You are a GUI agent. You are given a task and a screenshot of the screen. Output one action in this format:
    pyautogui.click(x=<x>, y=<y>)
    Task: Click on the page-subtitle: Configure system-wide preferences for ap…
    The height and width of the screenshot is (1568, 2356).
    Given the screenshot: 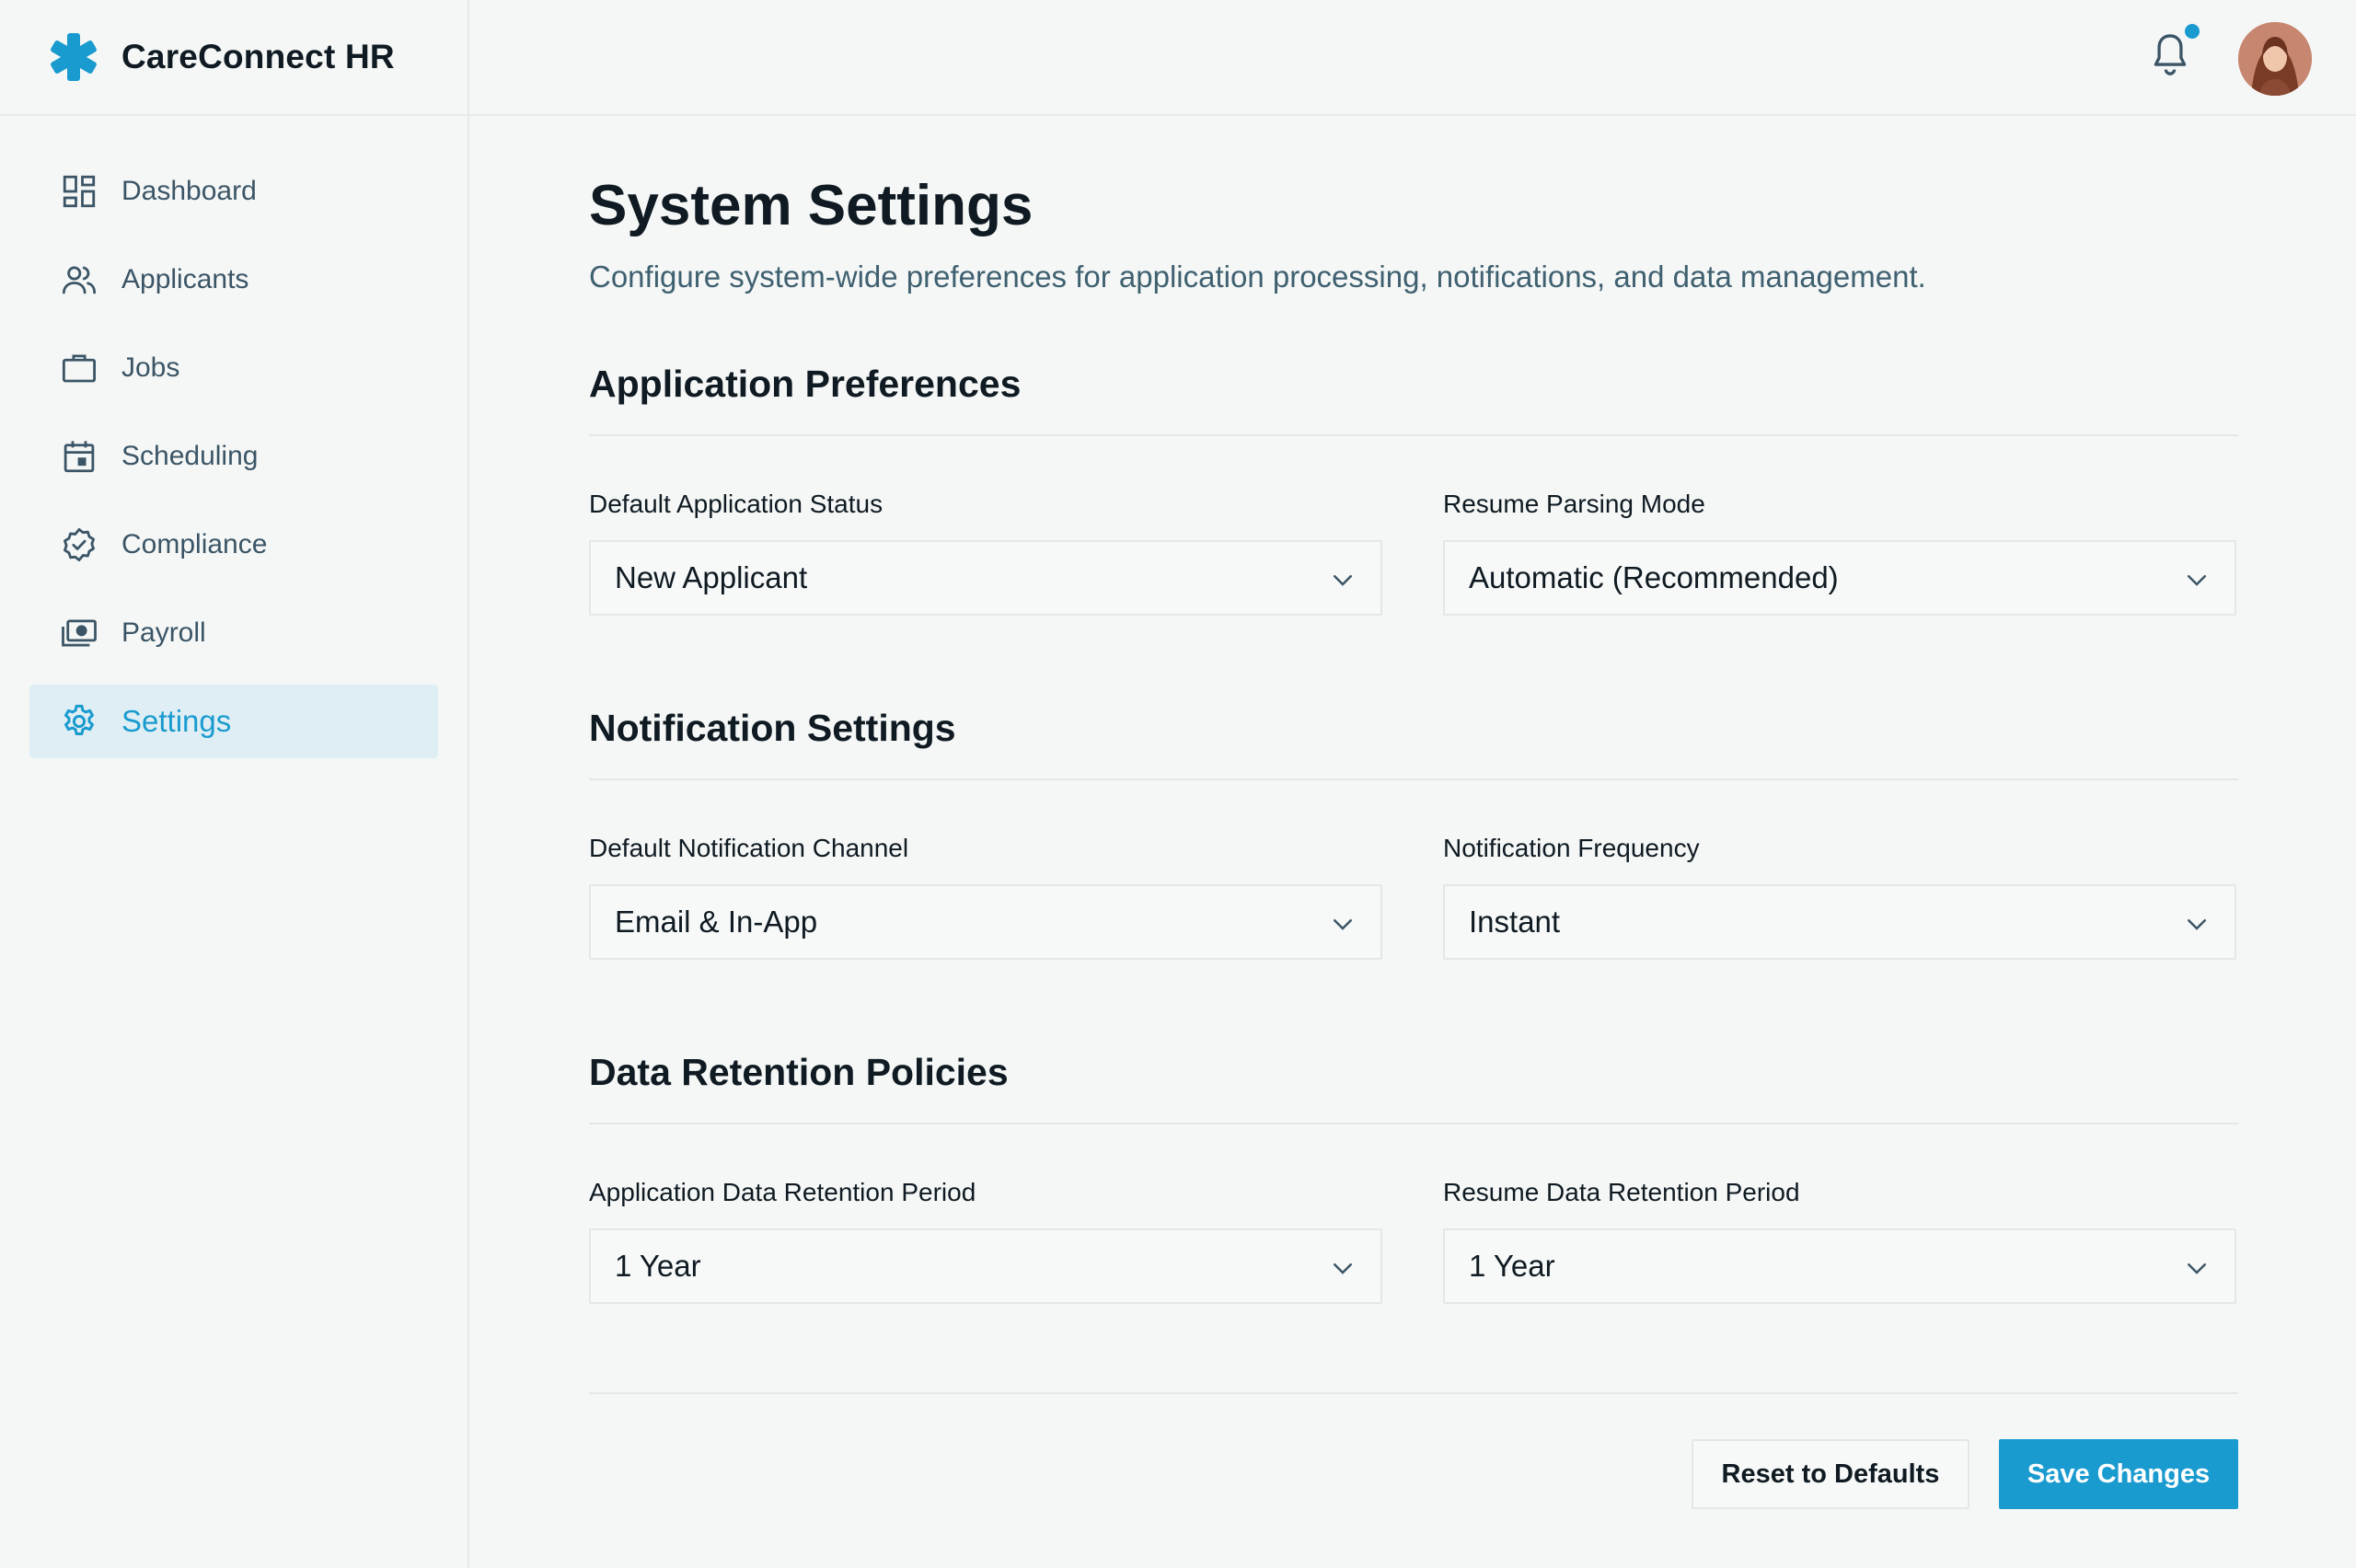 What is the action you would take?
    pyautogui.click(x=1257, y=276)
    